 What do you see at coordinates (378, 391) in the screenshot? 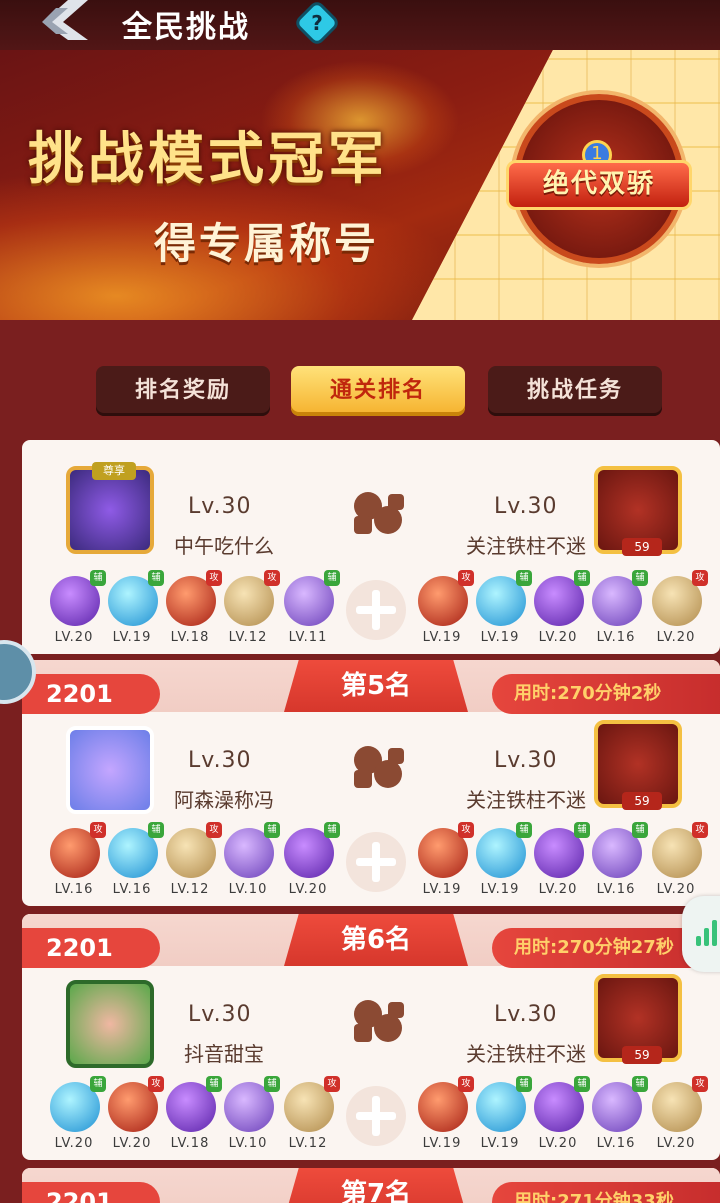
I see `tab-clear-ranking: 通关排名` at bounding box center [378, 391].